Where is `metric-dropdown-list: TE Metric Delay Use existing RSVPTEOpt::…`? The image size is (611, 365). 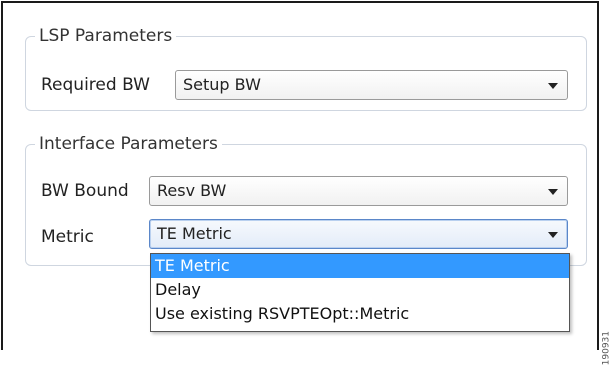 metric-dropdown-list: TE Metric Delay Use existing RSVPTEOpt::… is located at coordinates (360, 292).